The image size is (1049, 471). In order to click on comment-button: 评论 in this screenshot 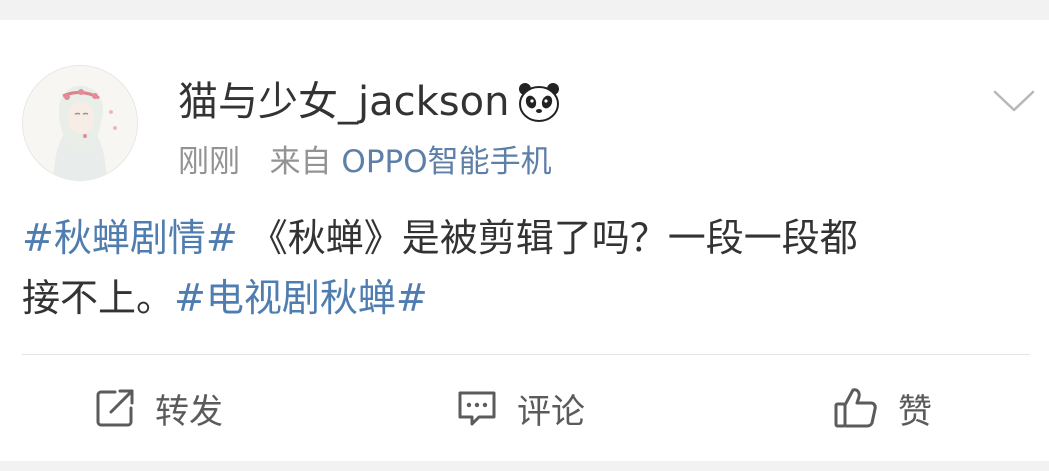, I will do `click(520, 408)`.